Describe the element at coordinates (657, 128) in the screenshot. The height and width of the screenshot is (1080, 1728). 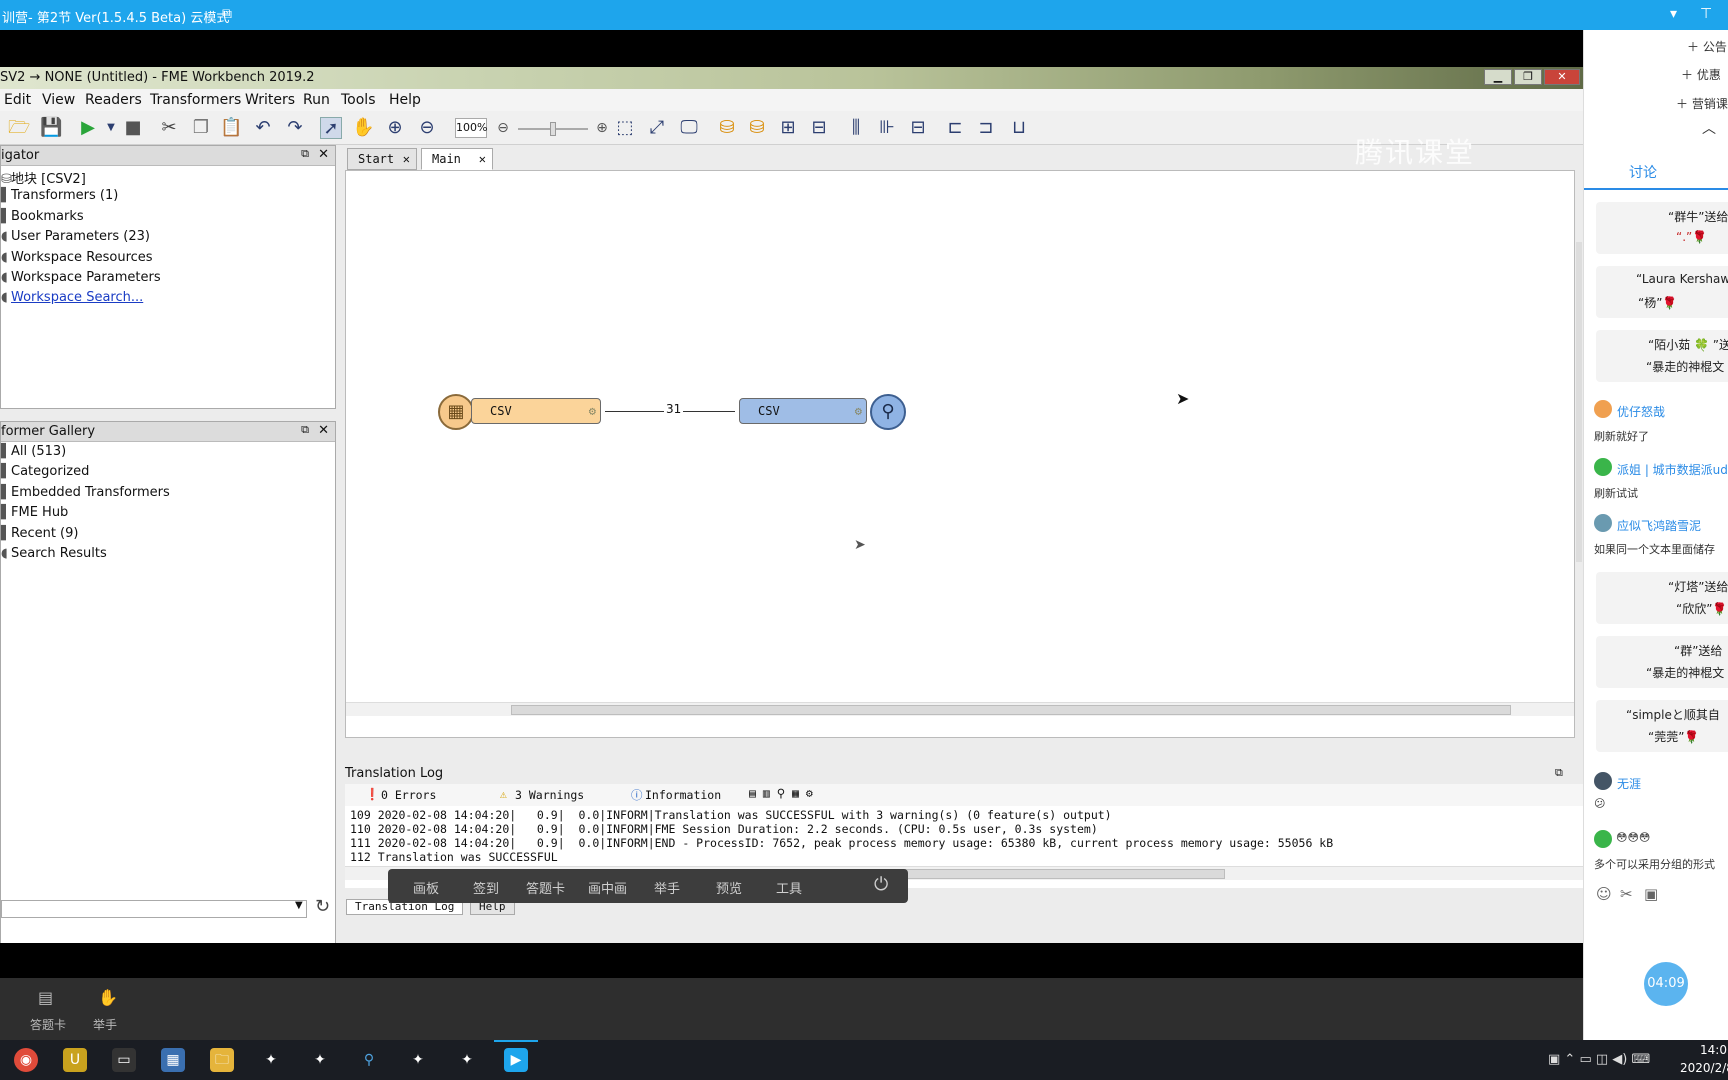
I see `zoom-extents-icon: ⤢` at that location.